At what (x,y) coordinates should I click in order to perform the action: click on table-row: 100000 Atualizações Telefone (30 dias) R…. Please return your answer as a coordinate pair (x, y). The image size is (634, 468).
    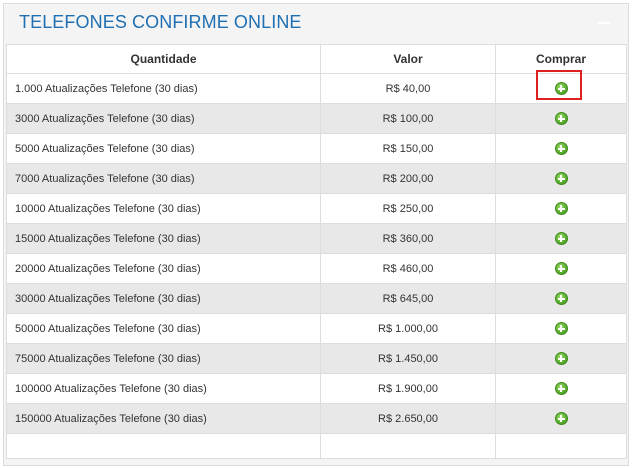
    Looking at the image, I should click on (316, 388).